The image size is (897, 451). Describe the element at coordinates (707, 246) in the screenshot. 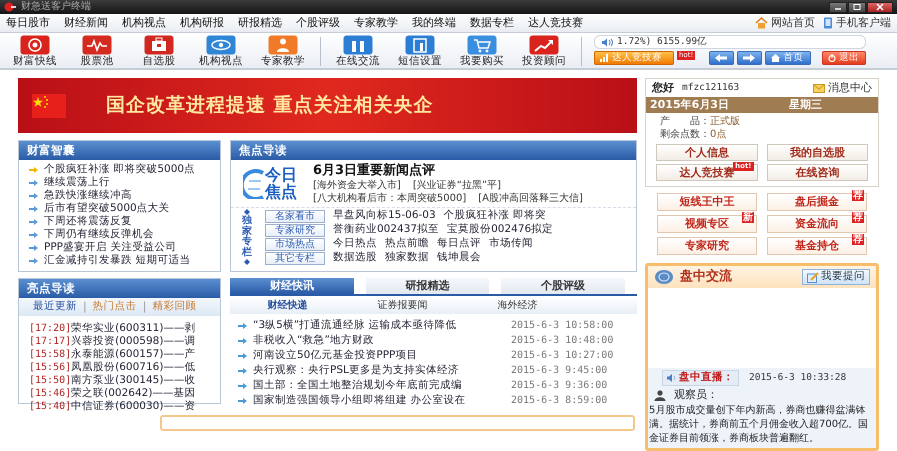

I see `feature-button: 专家研究` at that location.